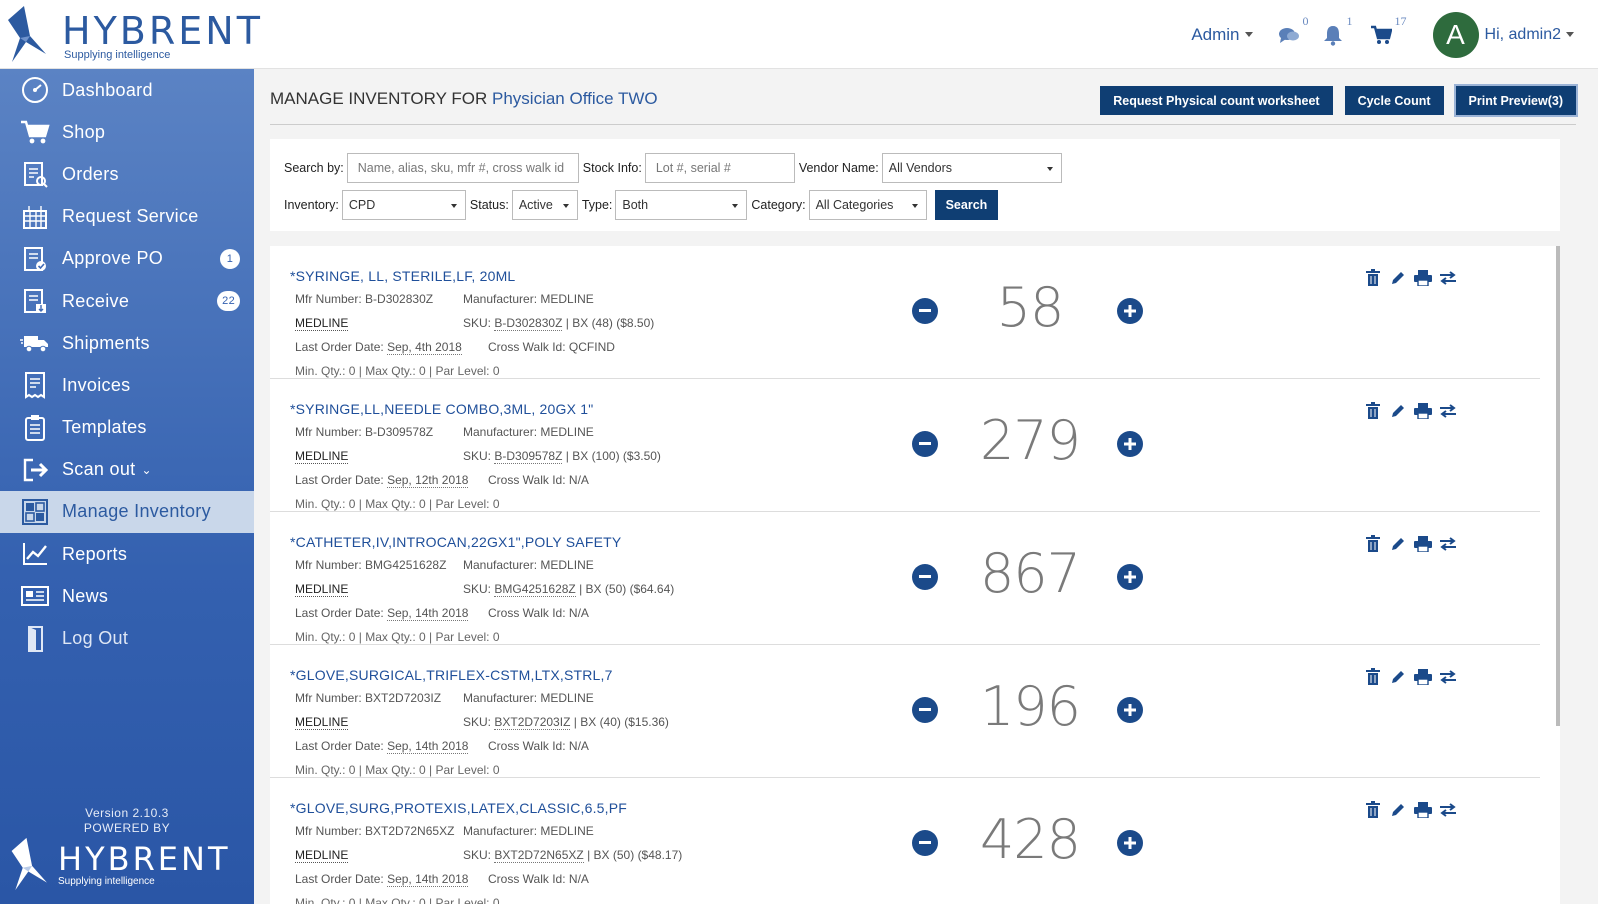 This screenshot has height=904, width=1598. I want to click on sidebar-item-templates: Templates, so click(127, 428).